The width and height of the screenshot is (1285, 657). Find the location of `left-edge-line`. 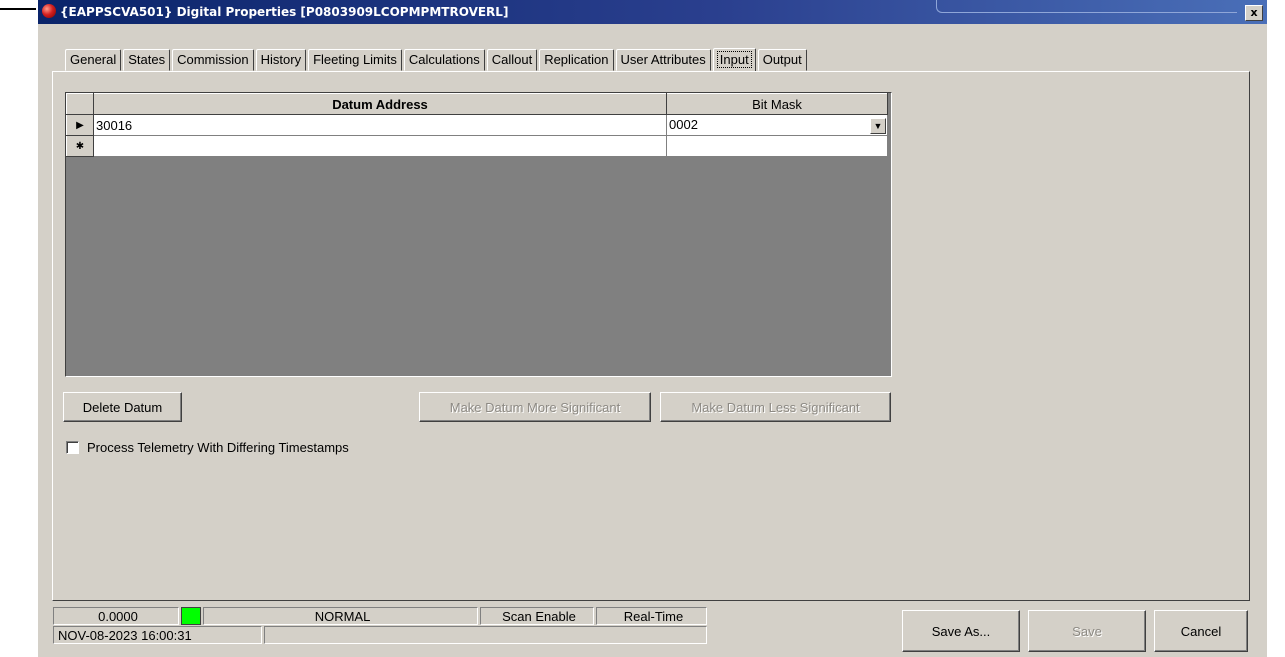

left-edge-line is located at coordinates (18, 9).